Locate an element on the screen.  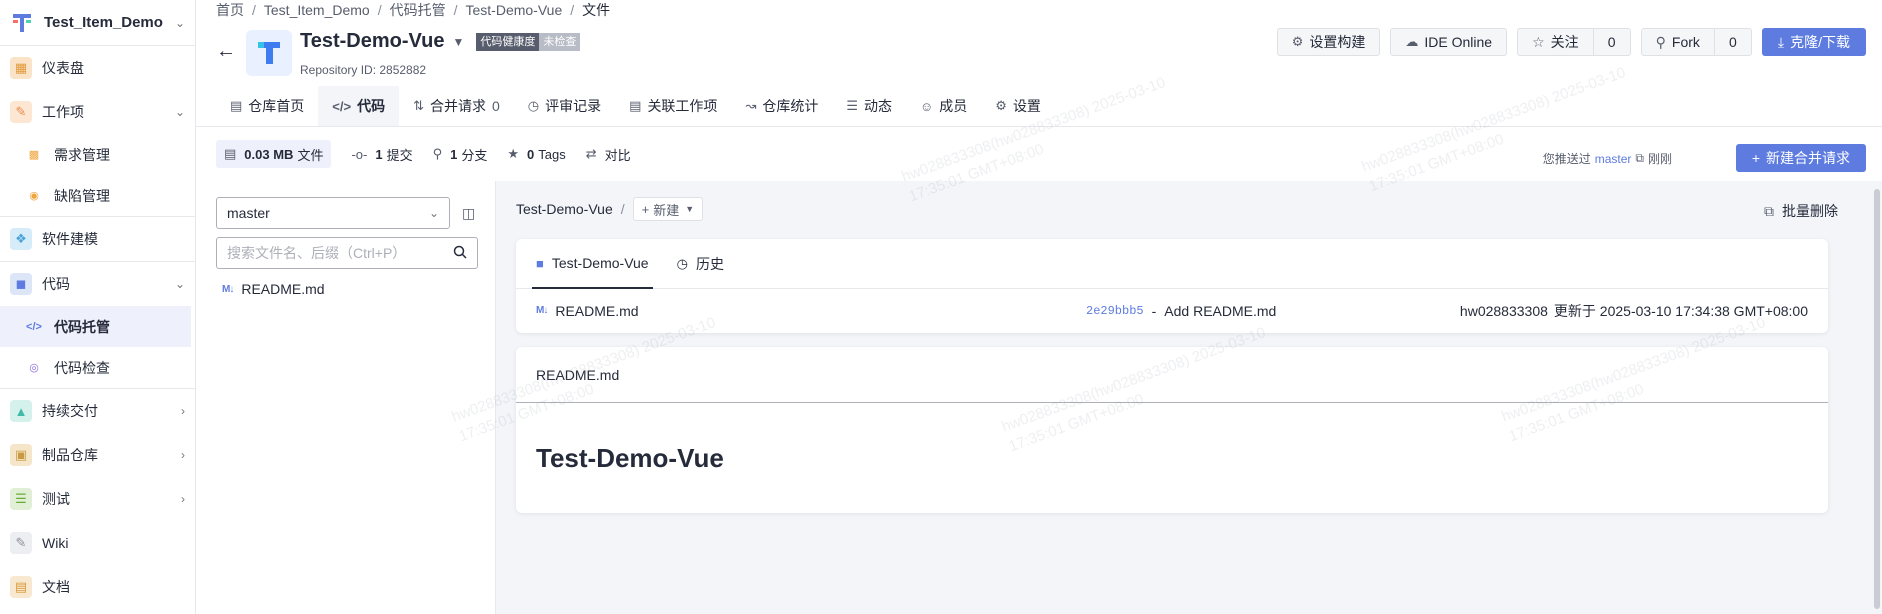
caret-down-icon: ▼ is located at coordinates (690, 209).